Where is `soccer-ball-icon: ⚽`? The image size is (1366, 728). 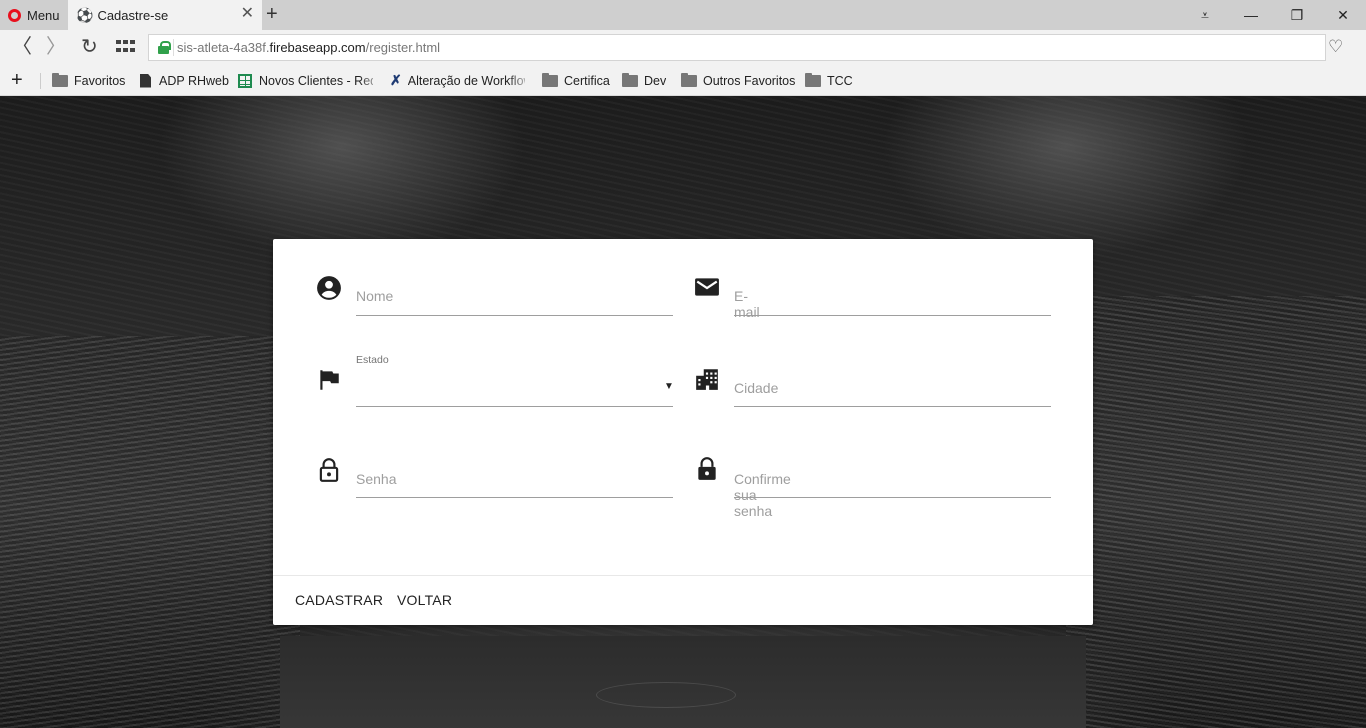
soccer-ball-icon: ⚽ is located at coordinates (85, 15).